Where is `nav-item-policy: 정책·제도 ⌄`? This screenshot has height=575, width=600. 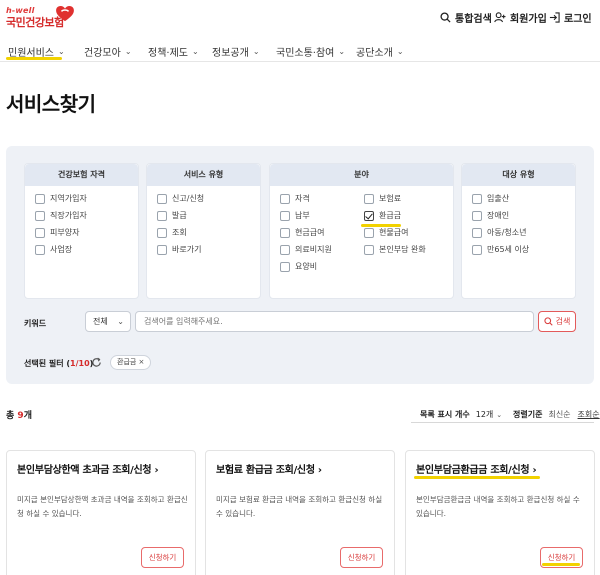 nav-item-policy: 정책·제도 ⌄ is located at coordinates (173, 51).